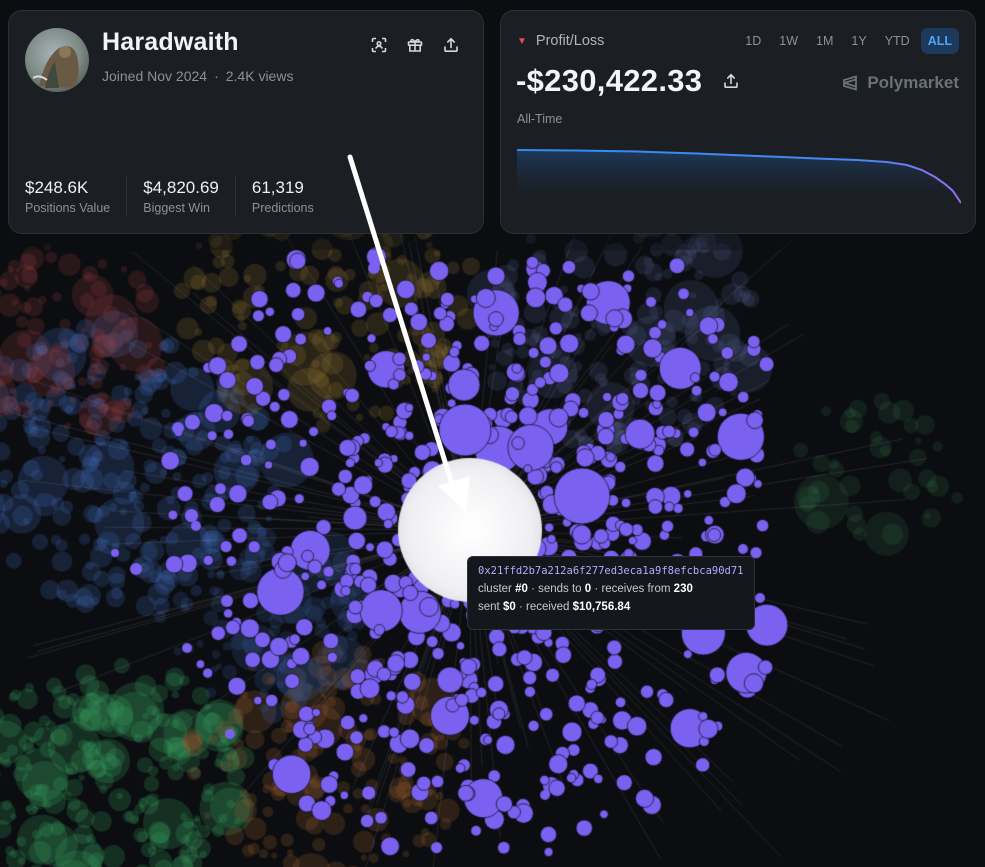  What do you see at coordinates (68, 208) in the screenshot?
I see `stat-label: Positions Value` at bounding box center [68, 208].